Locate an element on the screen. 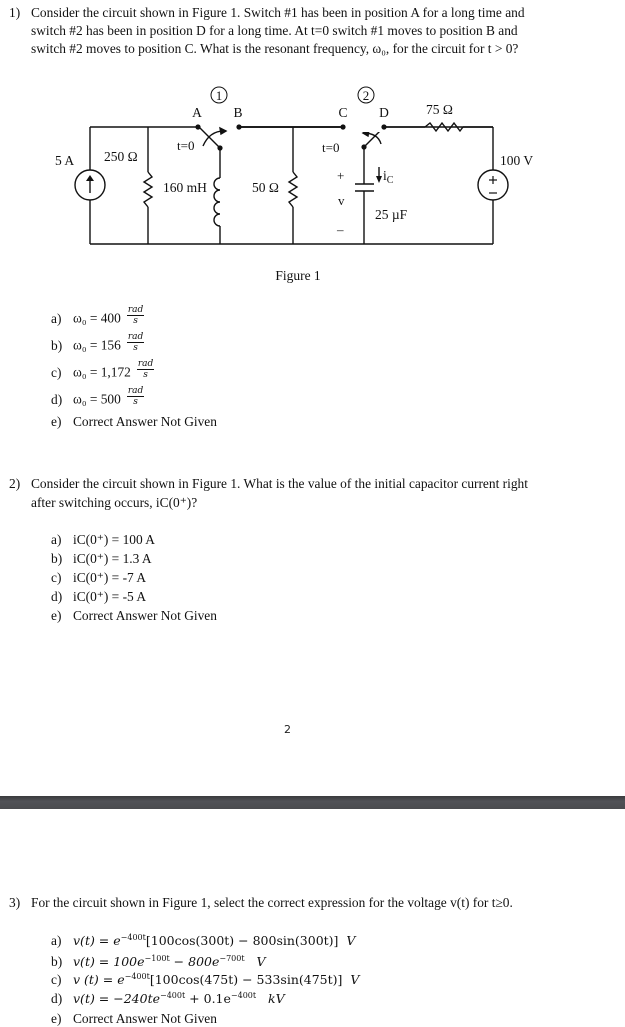 This screenshot has height=1027, width=625. label-r2: 50 Ω is located at coordinates (265, 187).